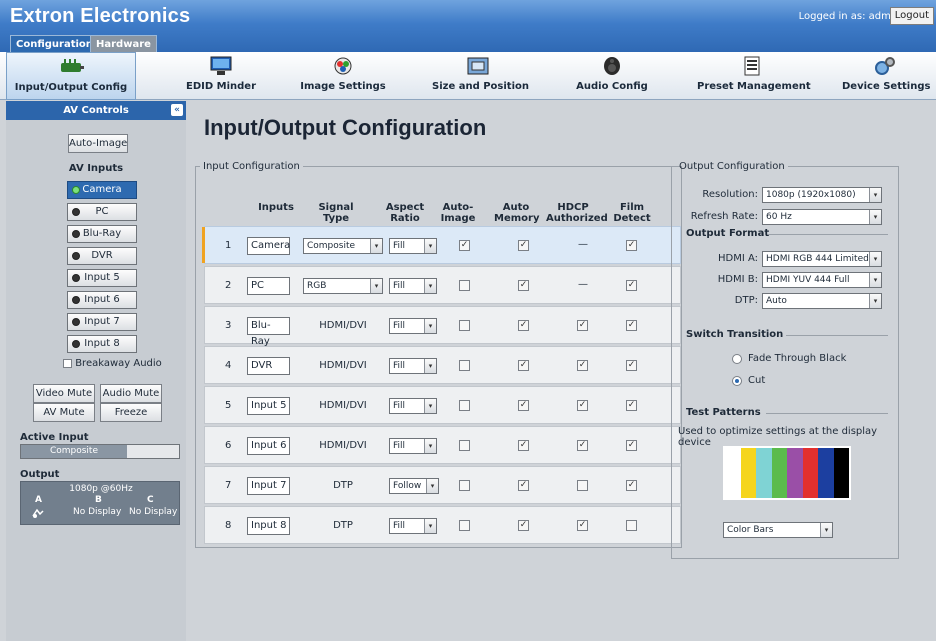  I want to click on audio-mute-button: Audio Mute, so click(131, 393).